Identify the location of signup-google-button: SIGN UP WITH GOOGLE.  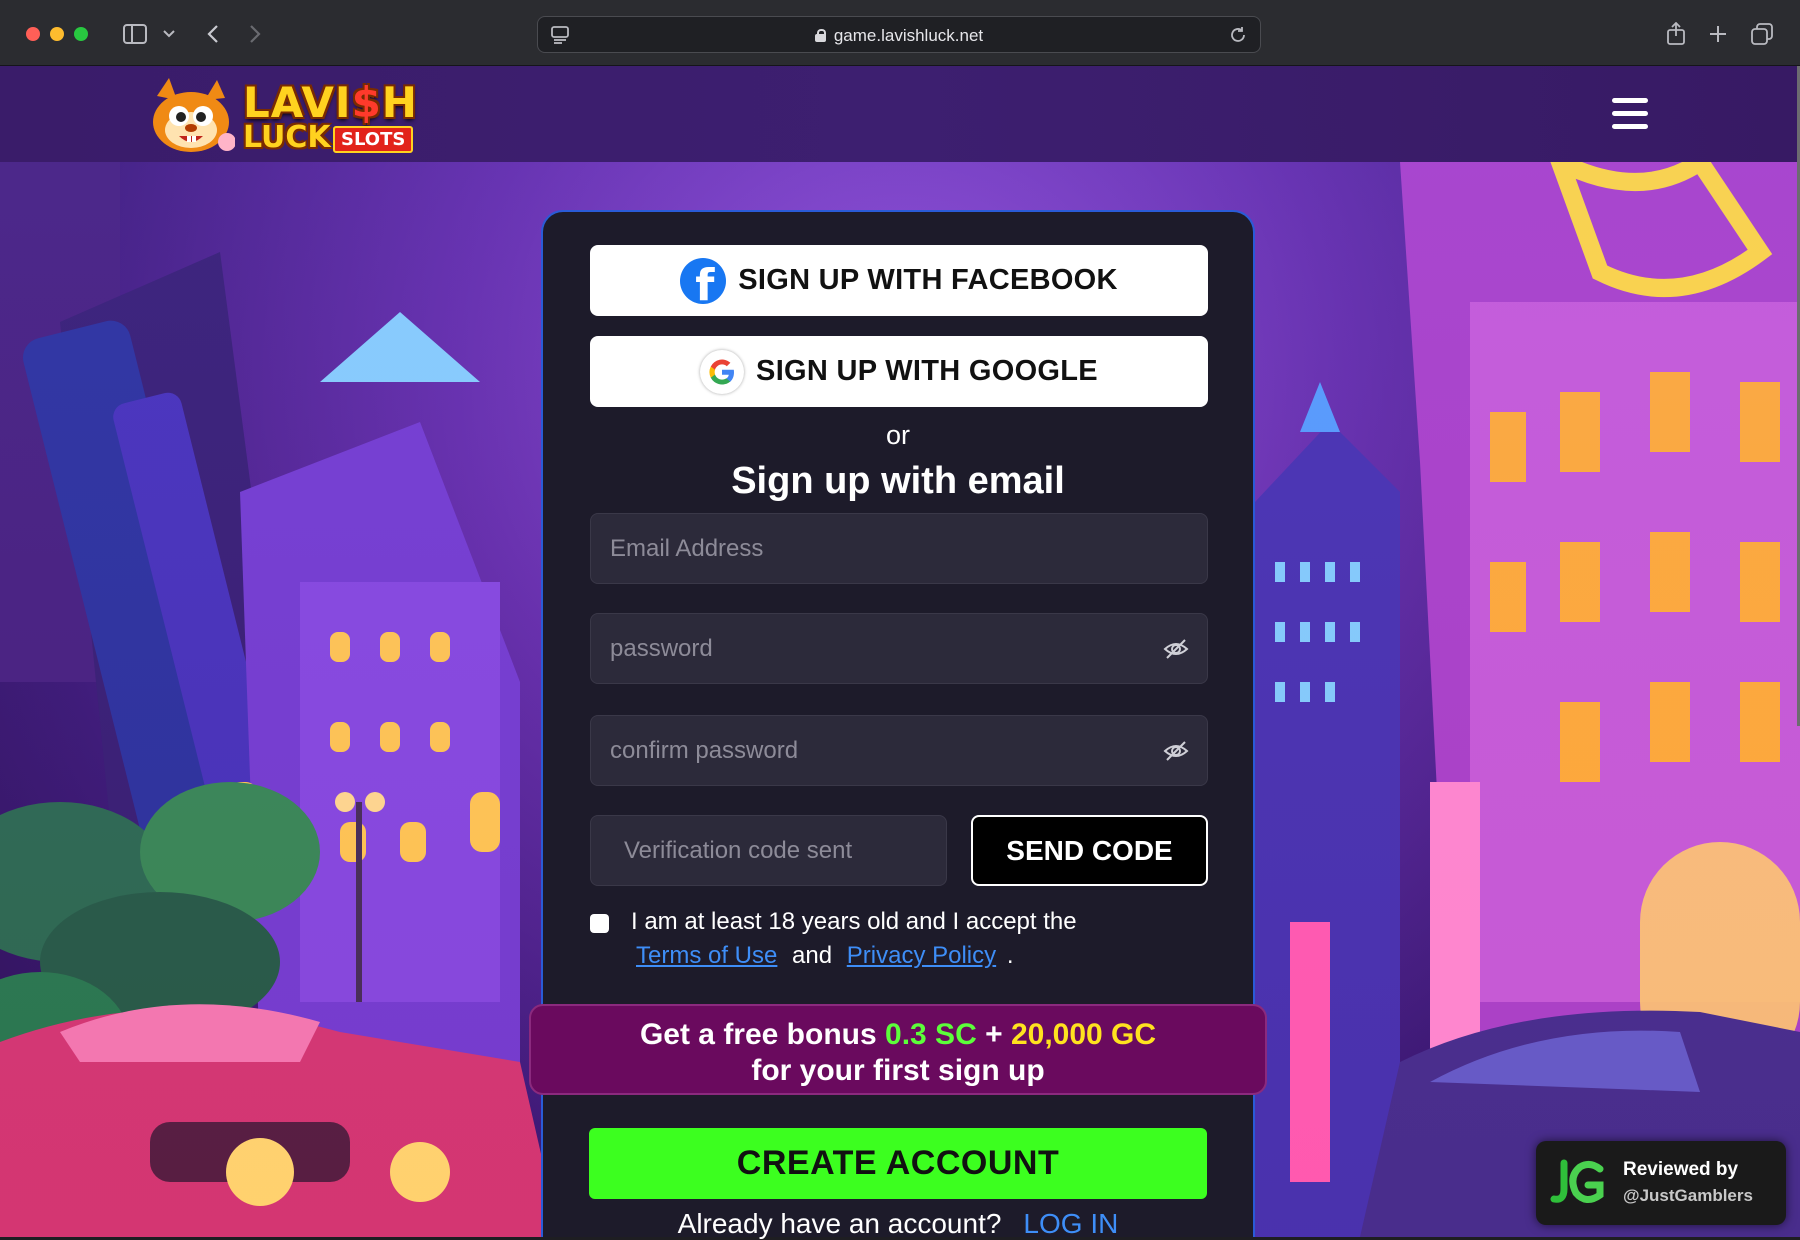
(899, 371).